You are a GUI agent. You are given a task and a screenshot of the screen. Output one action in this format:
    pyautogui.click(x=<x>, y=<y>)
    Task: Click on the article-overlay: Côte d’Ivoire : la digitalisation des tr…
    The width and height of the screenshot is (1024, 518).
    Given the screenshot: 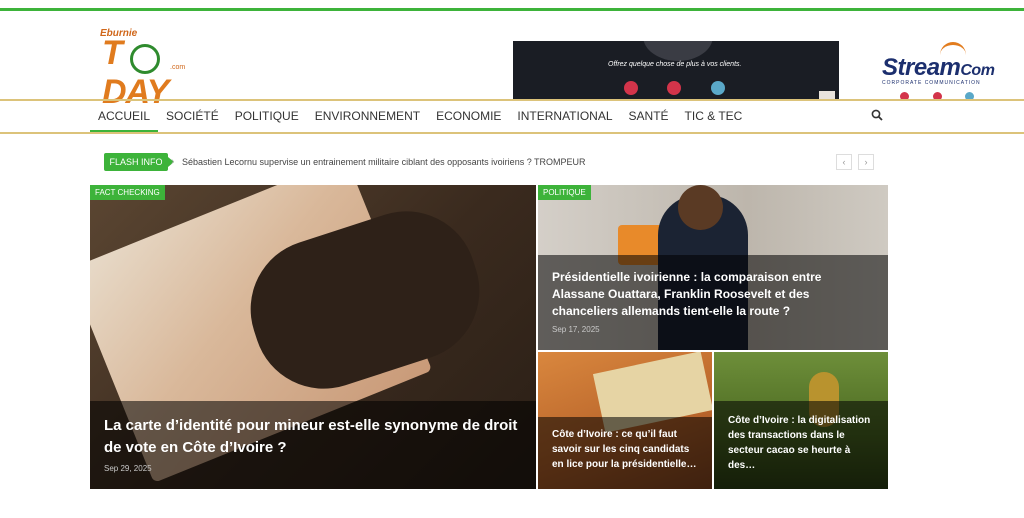 What is the action you would take?
    pyautogui.click(x=801, y=445)
    